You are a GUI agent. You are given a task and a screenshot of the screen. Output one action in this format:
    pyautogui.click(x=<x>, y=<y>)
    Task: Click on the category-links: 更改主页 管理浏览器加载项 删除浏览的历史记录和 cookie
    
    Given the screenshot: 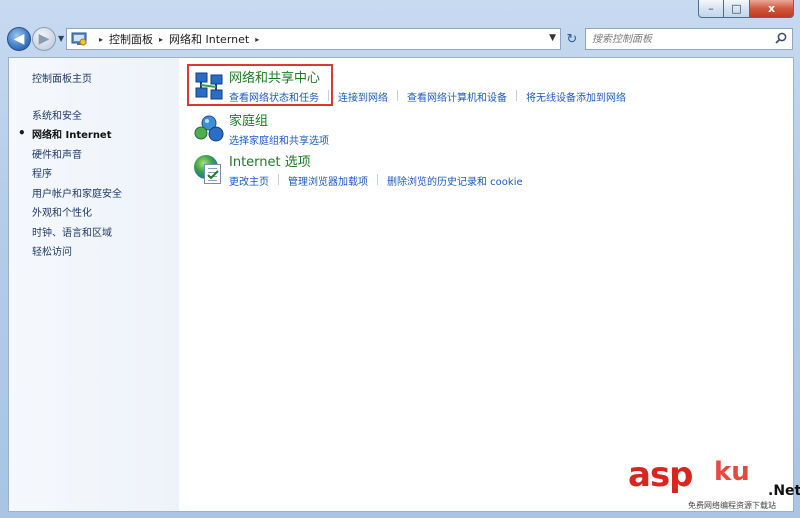 What is the action you would take?
    pyautogui.click(x=376, y=180)
    